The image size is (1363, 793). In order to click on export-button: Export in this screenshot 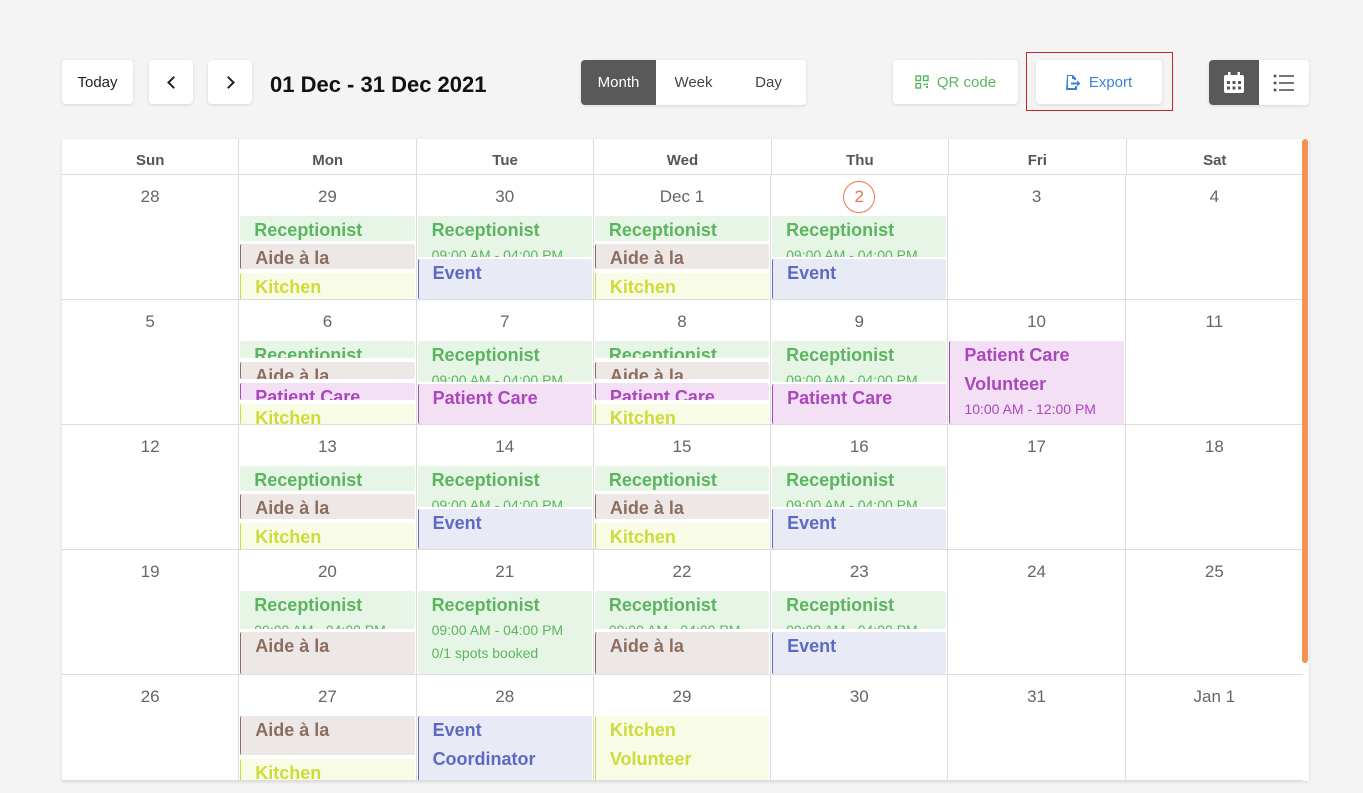, I will do `click(1099, 82)`.